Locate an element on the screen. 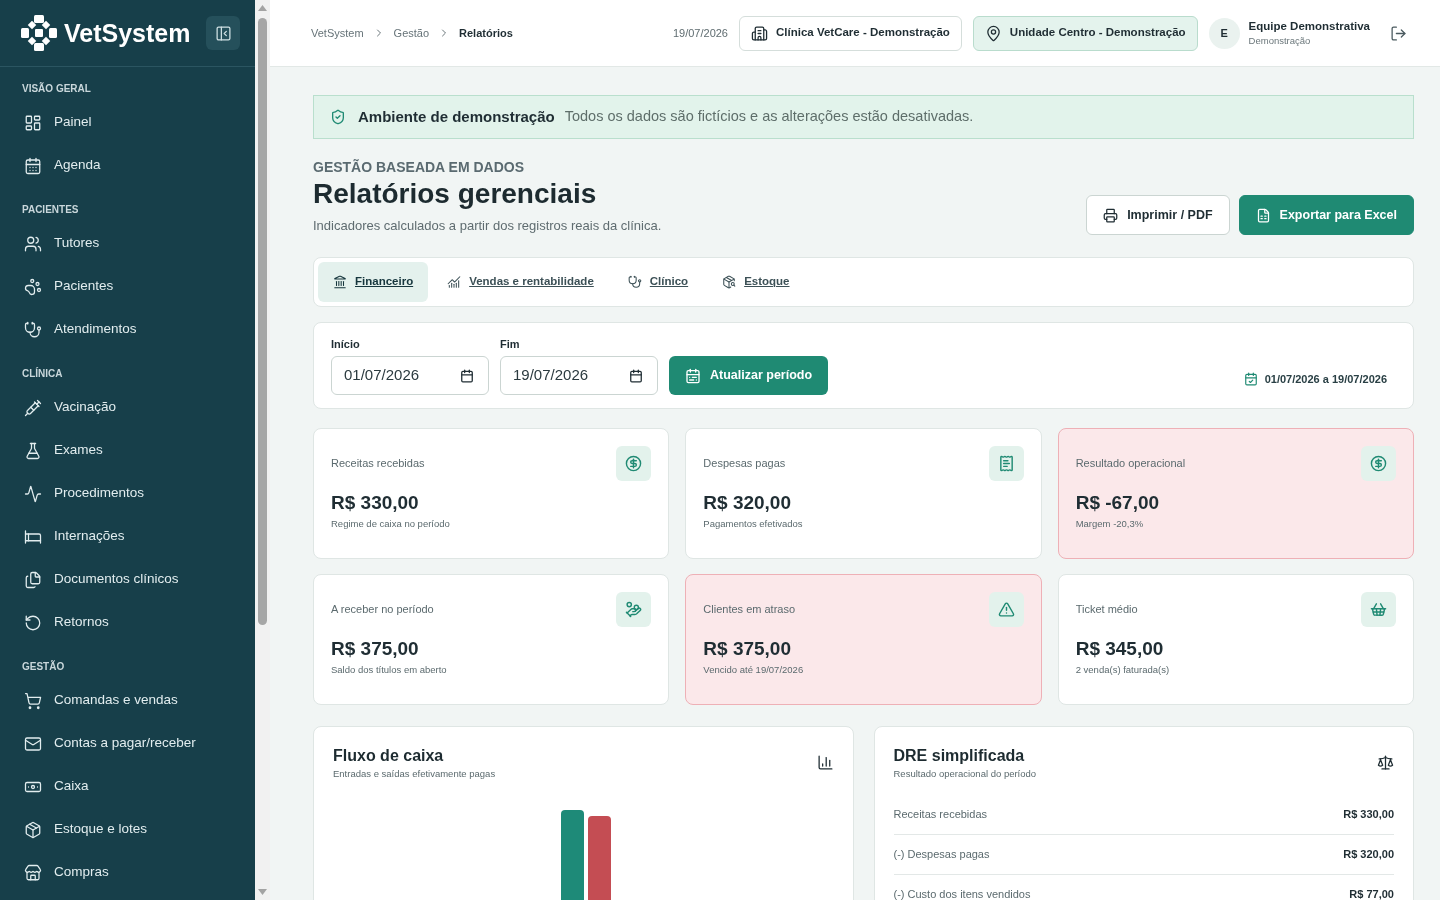 This screenshot has width=1440, height=900. header-button: Exportar para Excel is located at coordinates (1326, 215).